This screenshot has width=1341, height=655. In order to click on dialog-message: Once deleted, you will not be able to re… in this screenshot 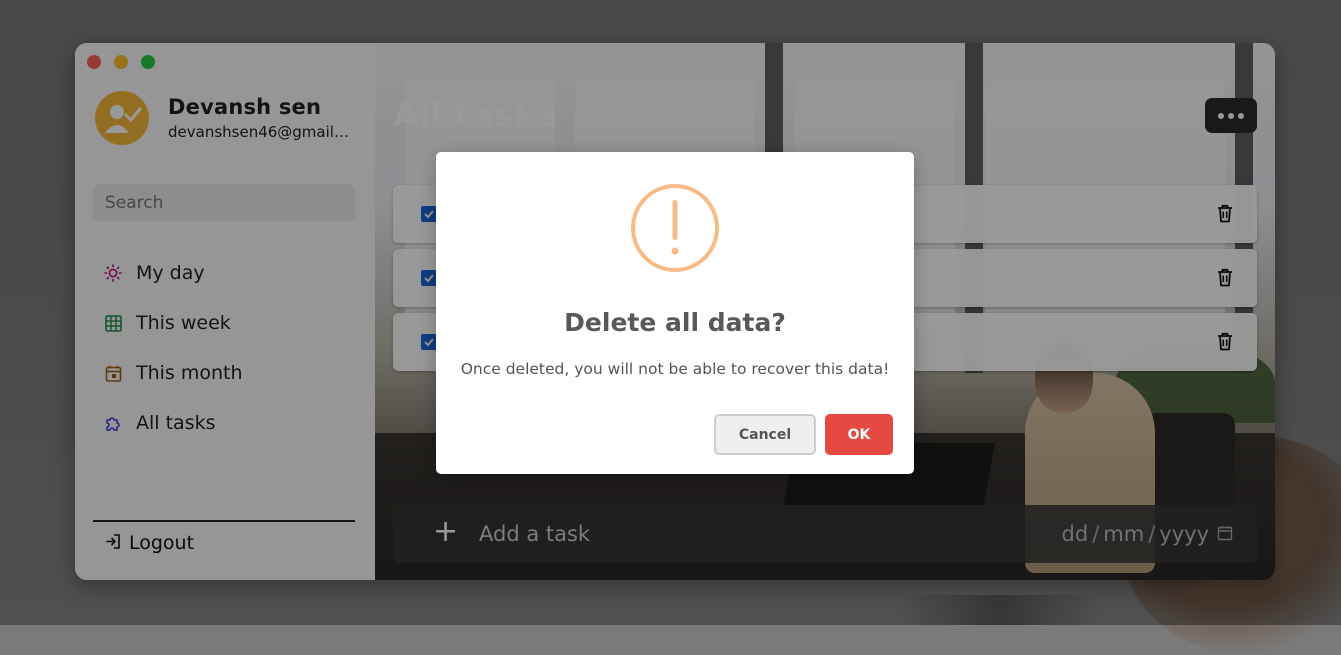, I will do `click(675, 369)`.